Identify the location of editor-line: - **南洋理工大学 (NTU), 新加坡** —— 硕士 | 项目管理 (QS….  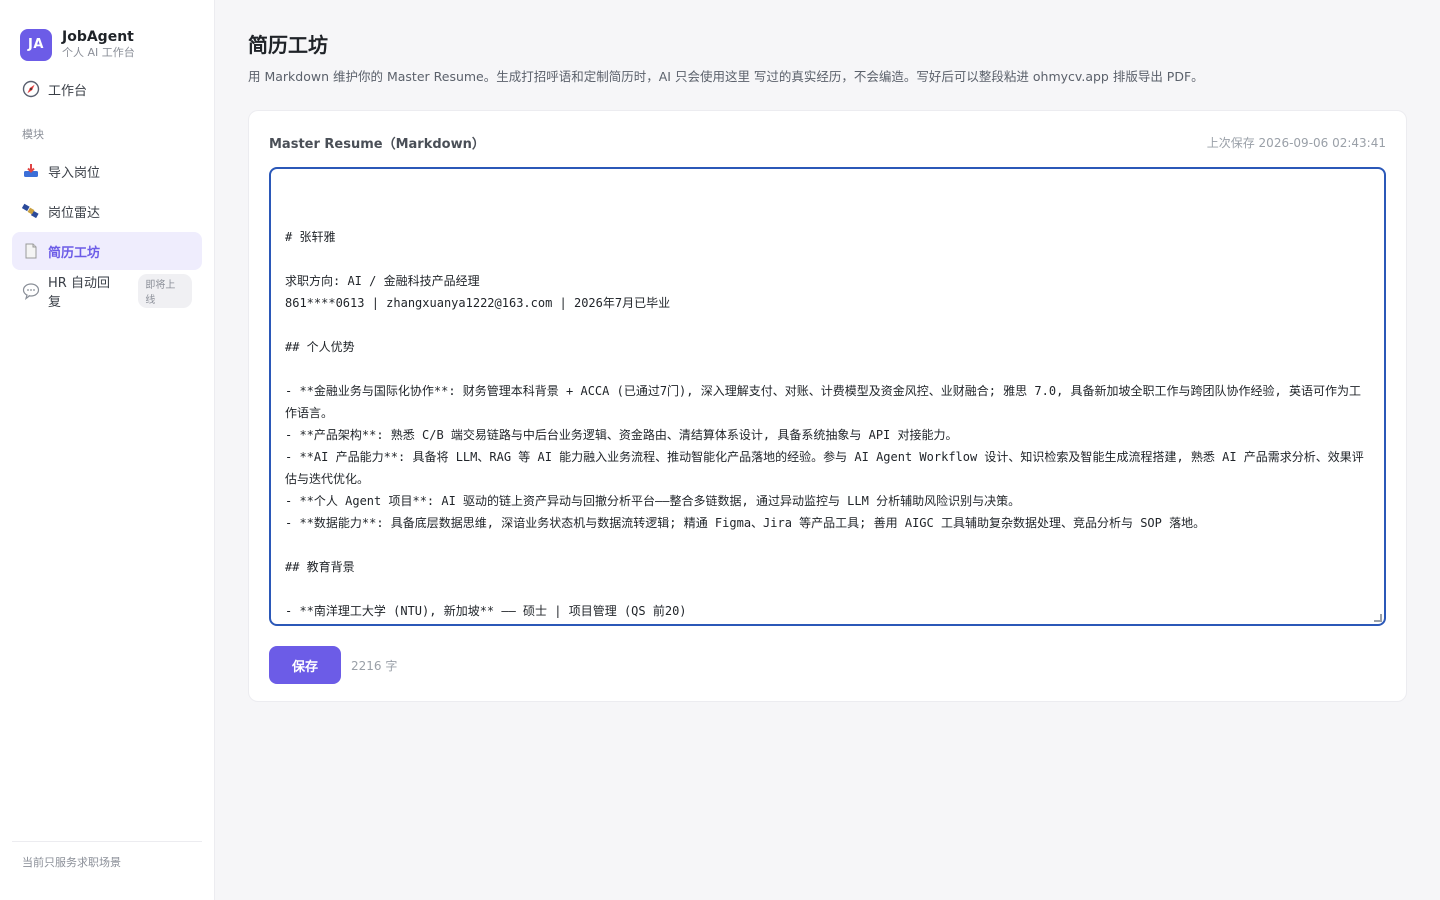
(486, 611).